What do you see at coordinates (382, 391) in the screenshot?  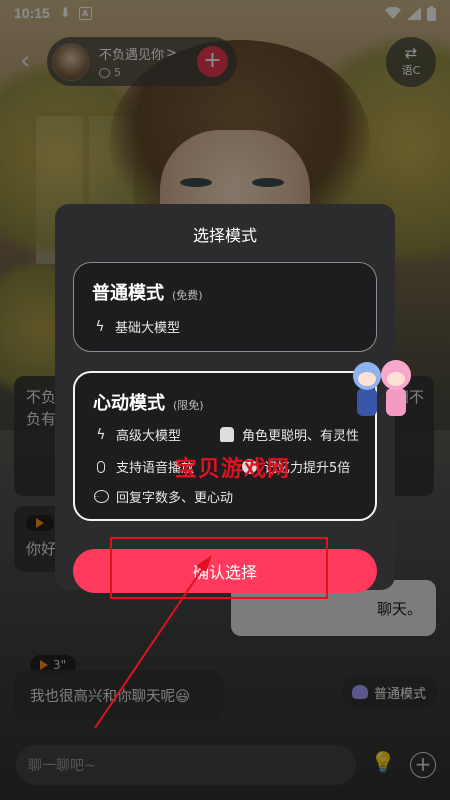 I see `chibi-couple-sticker` at bounding box center [382, 391].